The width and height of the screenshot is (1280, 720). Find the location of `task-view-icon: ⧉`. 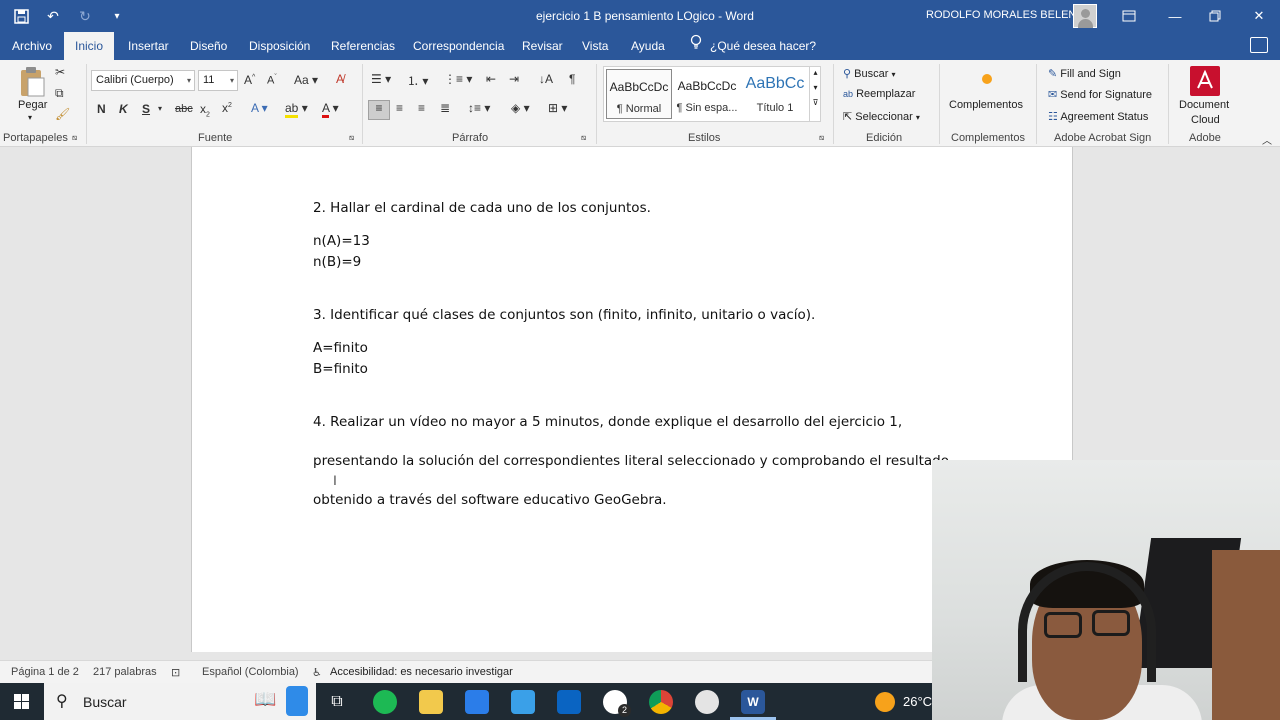

task-view-icon: ⧉ is located at coordinates (337, 702).